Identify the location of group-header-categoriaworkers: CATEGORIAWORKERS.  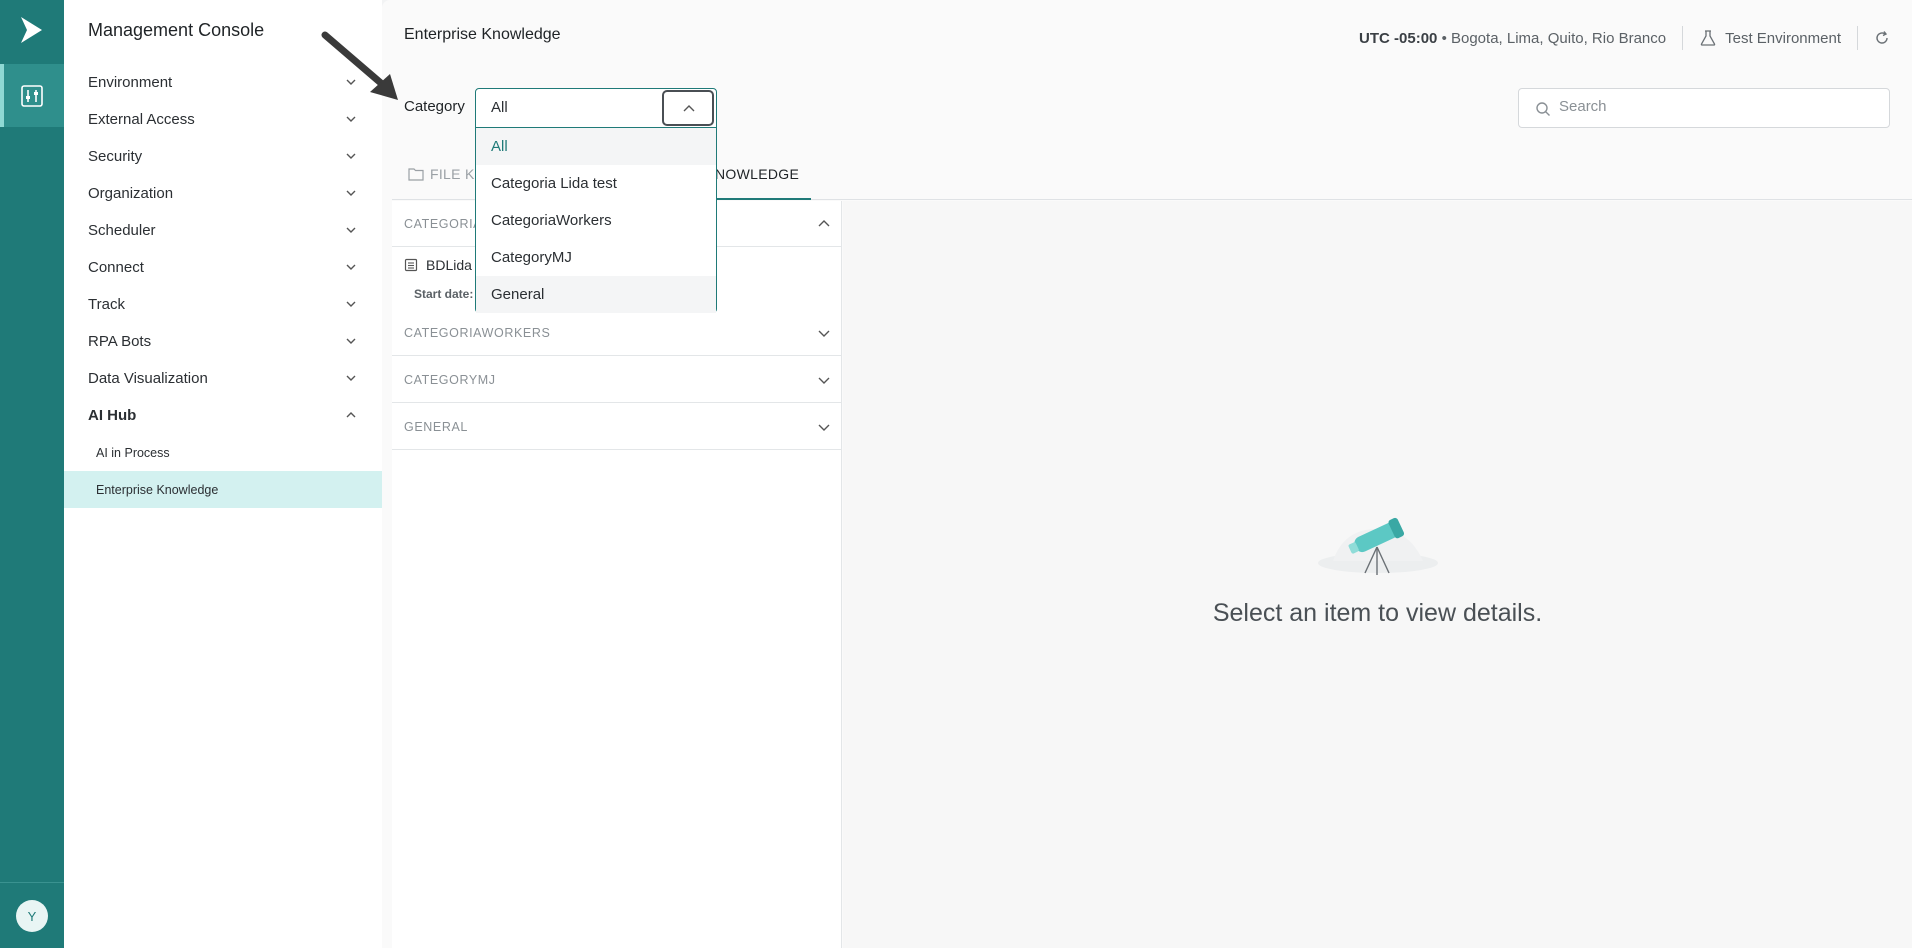
(617, 333).